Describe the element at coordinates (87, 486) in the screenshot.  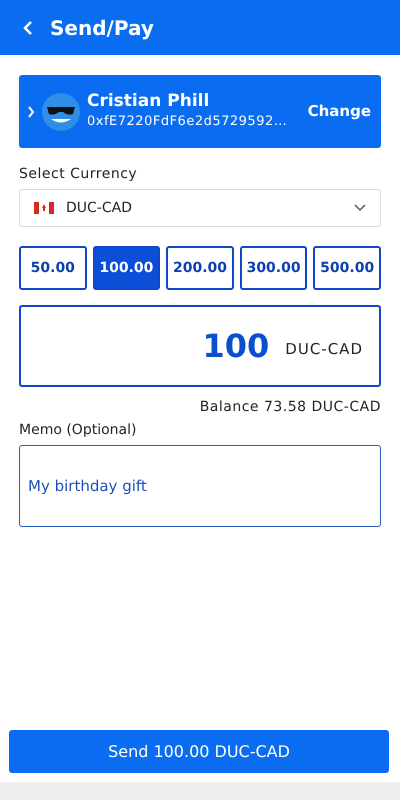
I see `memo-text: My birthday gift` at that location.